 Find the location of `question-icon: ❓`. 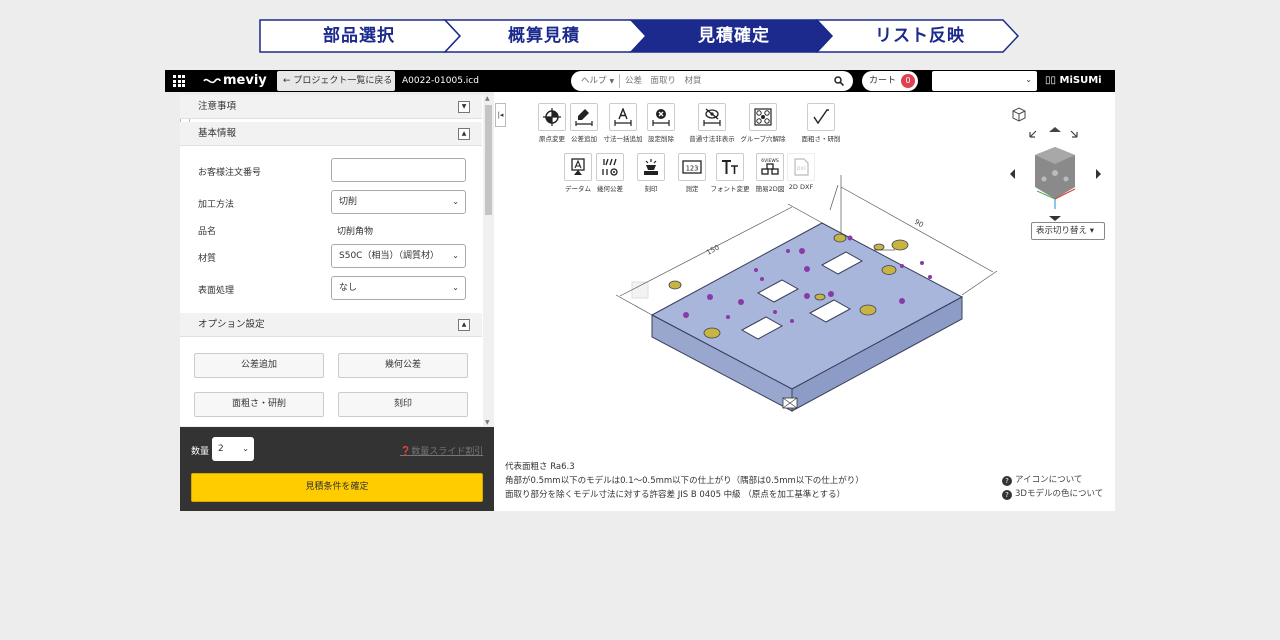

question-icon: ❓ is located at coordinates (406, 452).